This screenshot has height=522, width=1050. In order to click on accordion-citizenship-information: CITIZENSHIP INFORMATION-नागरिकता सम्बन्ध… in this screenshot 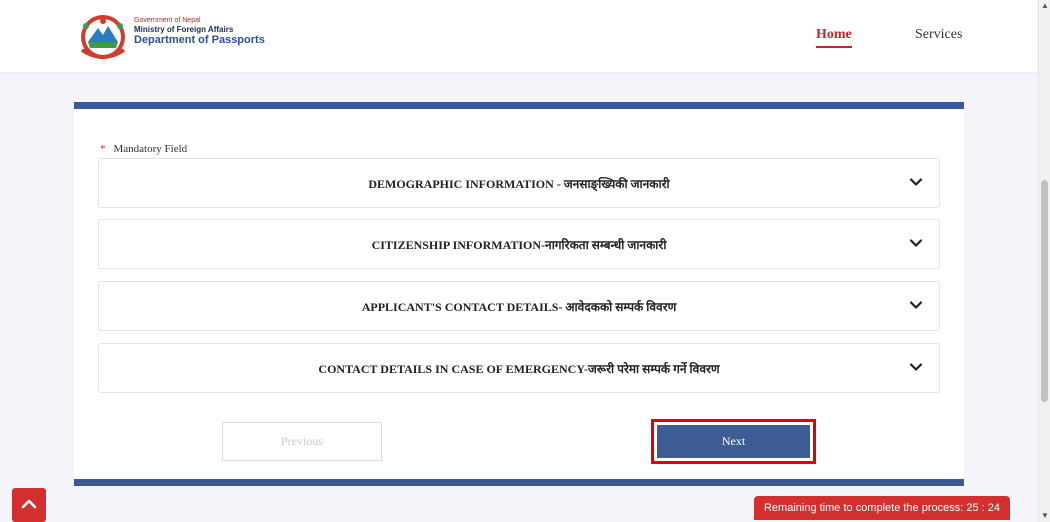, I will do `click(519, 244)`.